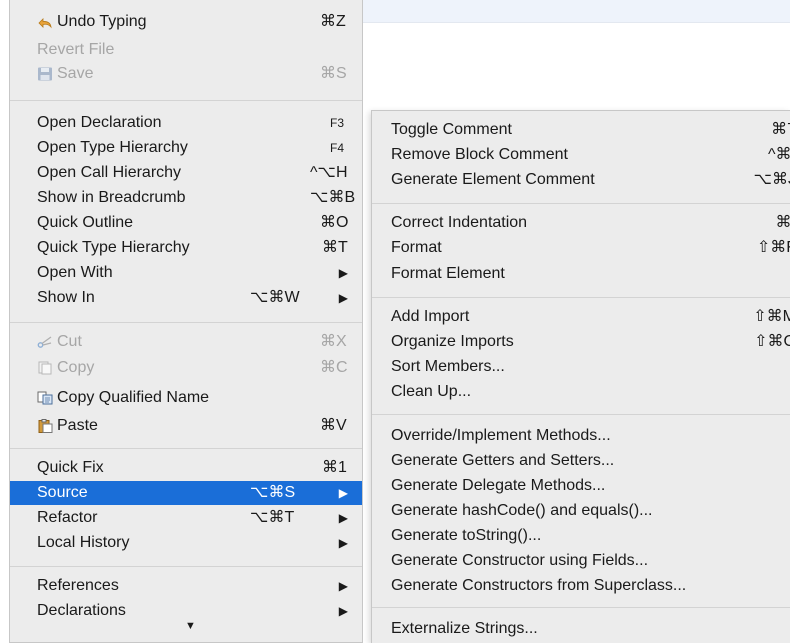 The image size is (790, 643). Describe the element at coordinates (581, 180) in the screenshot. I see `submenu-item-generate-element-comment: Generate Element Comment ⌥⌘J` at that location.